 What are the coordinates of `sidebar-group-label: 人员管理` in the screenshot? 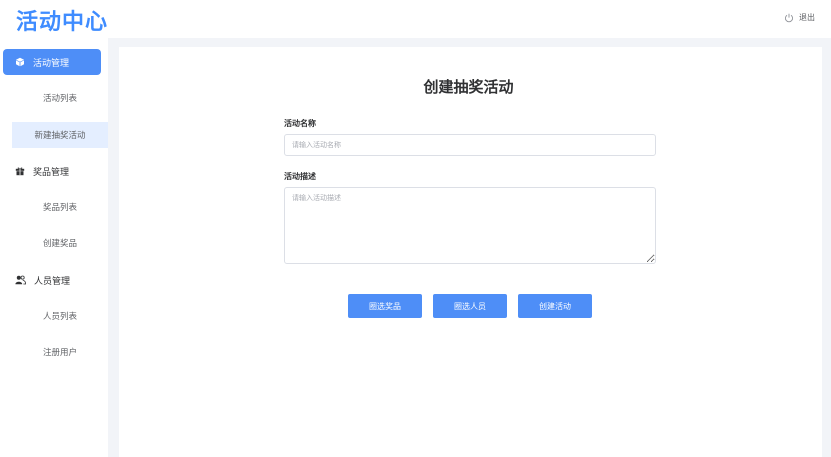 It's located at (52, 281).